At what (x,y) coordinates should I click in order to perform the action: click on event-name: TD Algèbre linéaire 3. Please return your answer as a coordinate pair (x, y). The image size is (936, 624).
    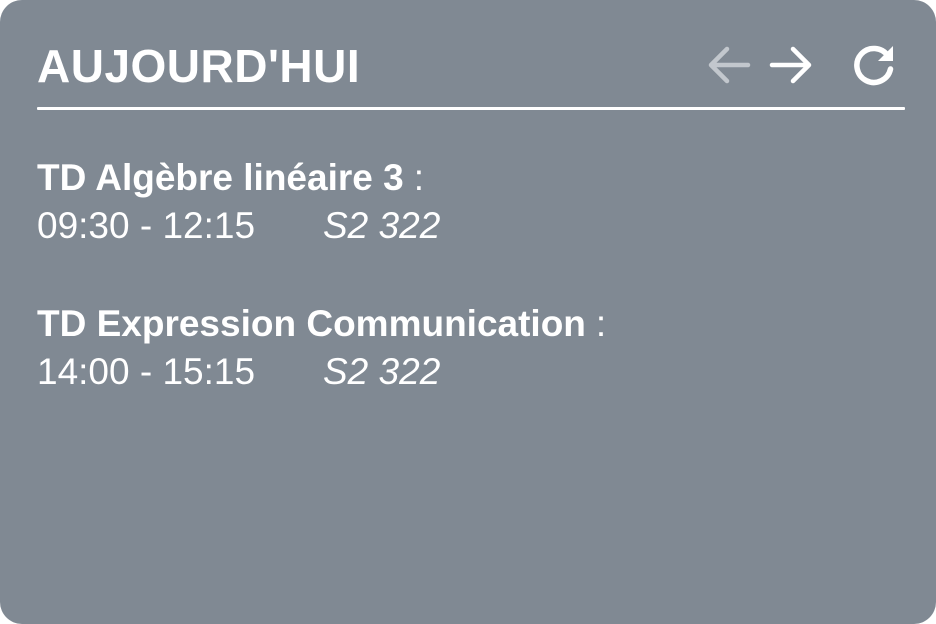
    Looking at the image, I should click on (220, 177).